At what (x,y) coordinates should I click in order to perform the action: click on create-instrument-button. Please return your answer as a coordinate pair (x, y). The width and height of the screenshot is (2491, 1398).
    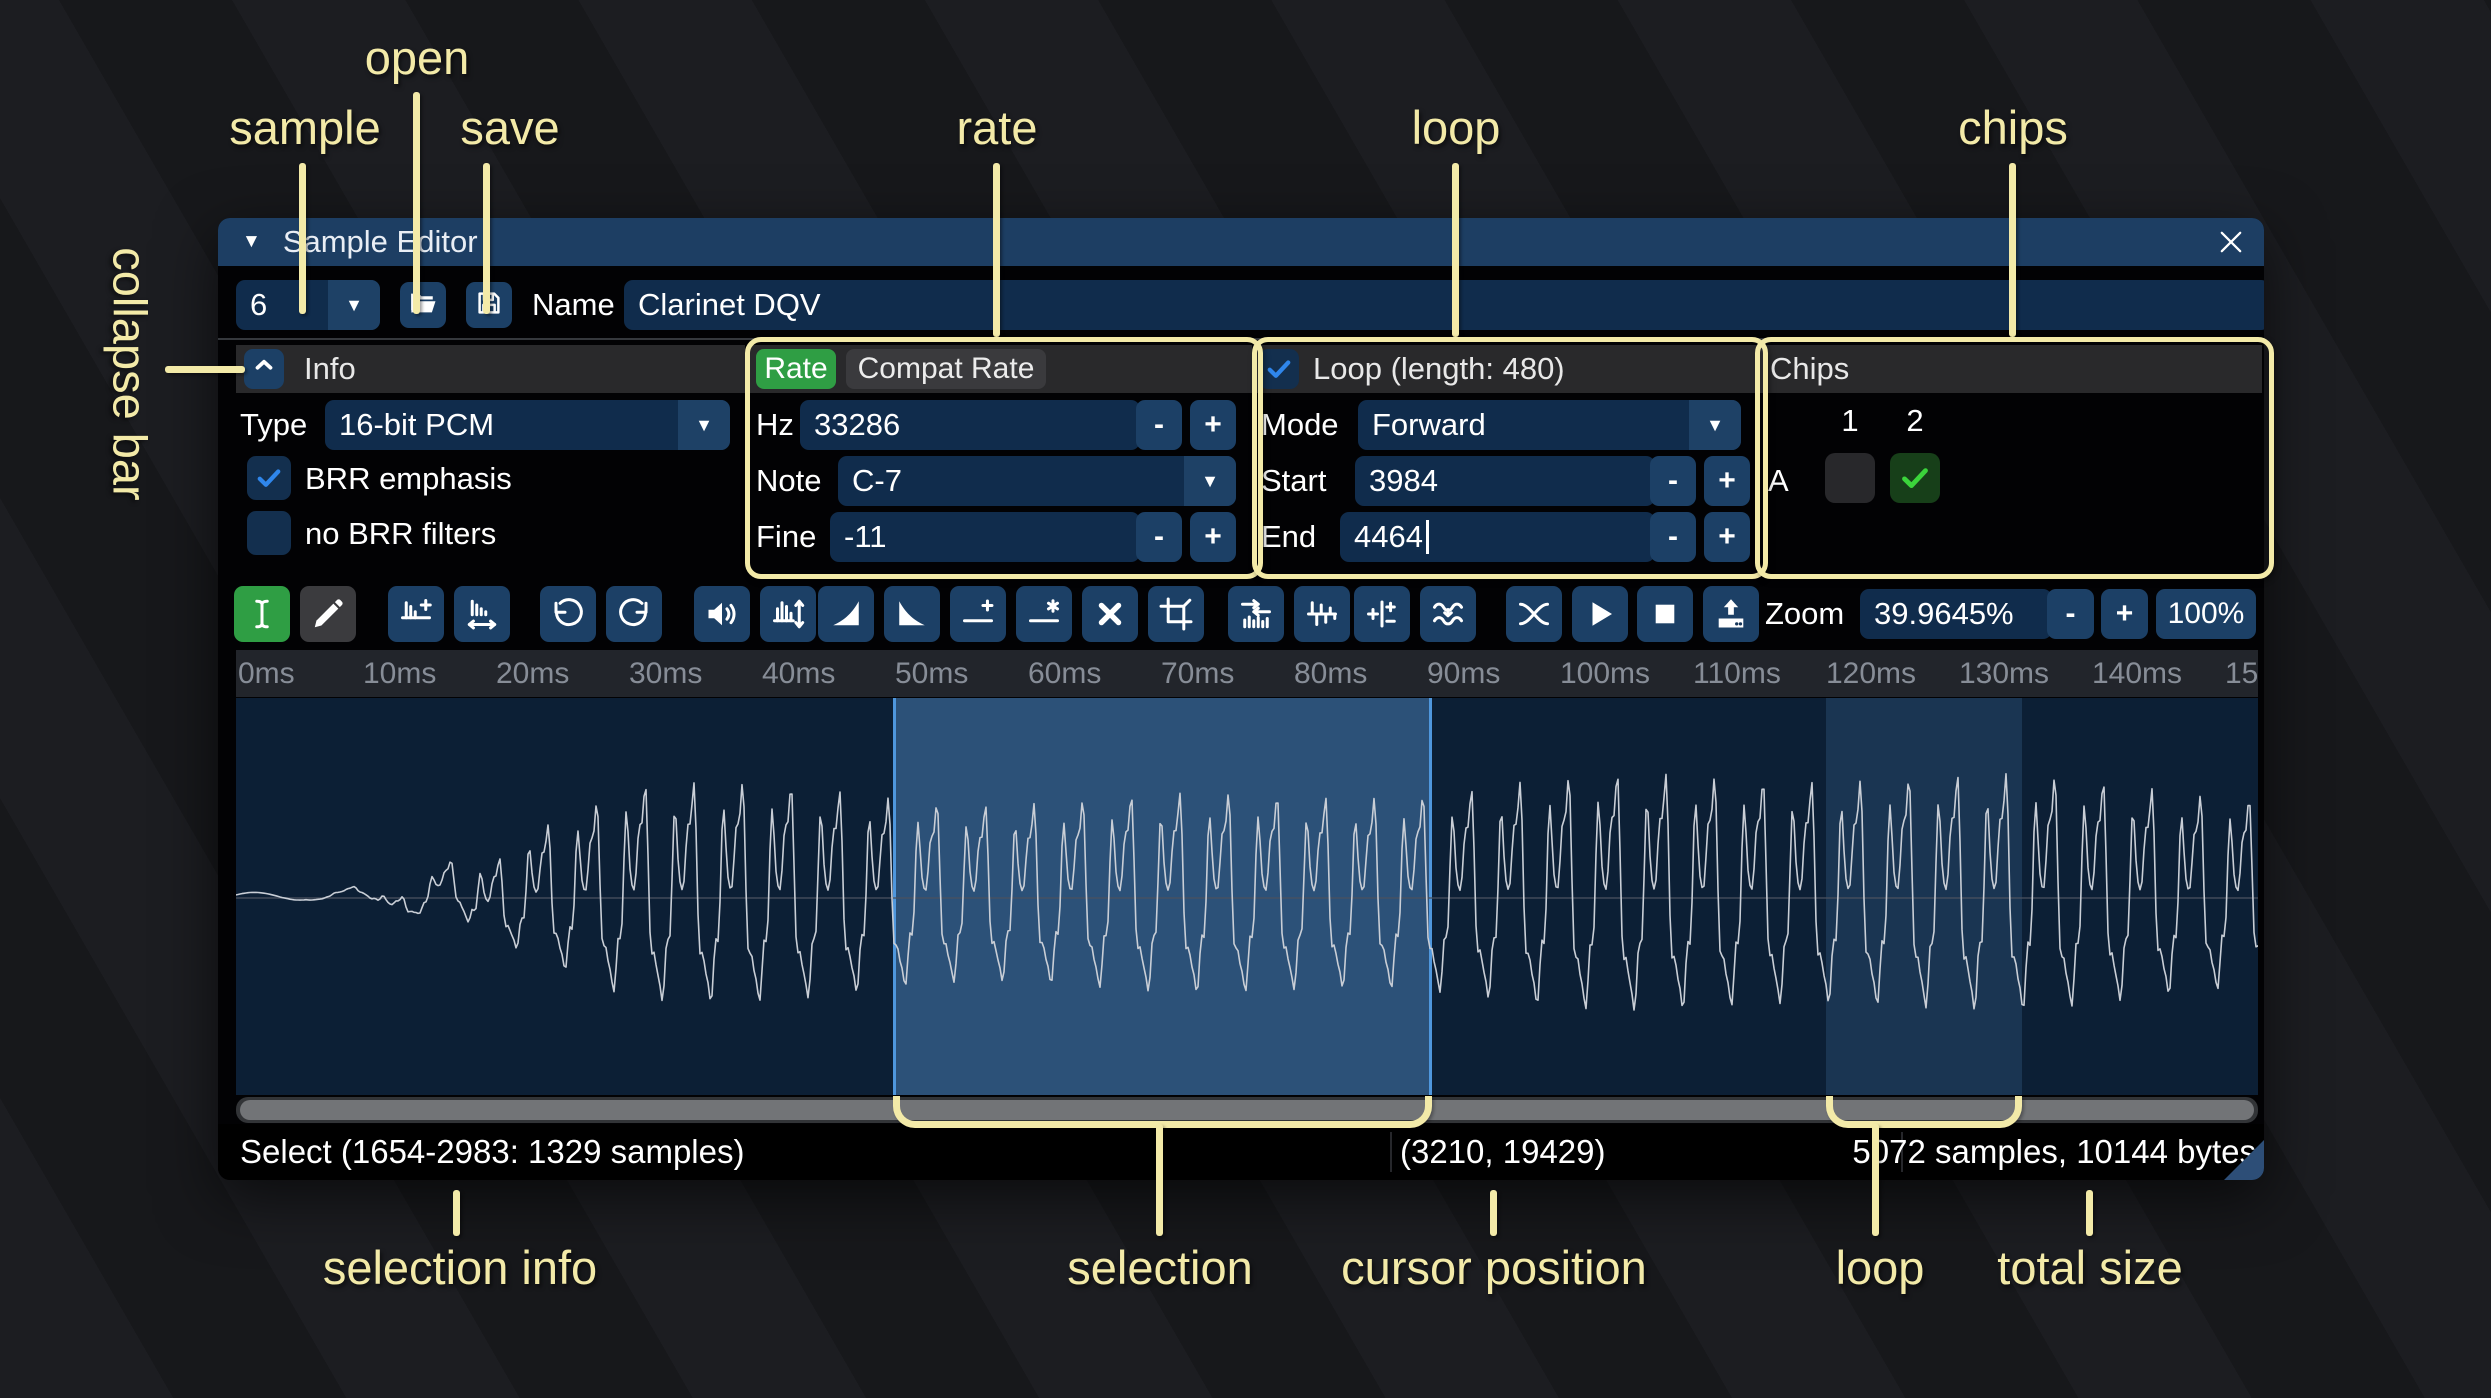
    Looking at the image, I should click on (1731, 614).